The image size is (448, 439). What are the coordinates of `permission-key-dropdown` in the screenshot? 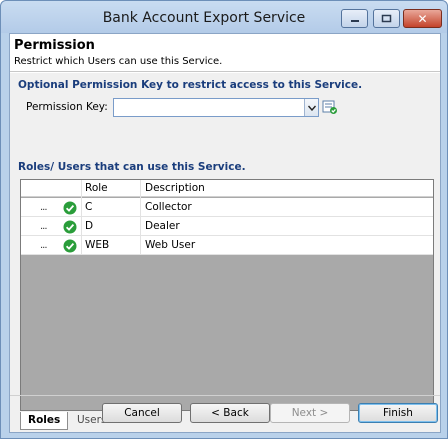 It's located at (311, 107).